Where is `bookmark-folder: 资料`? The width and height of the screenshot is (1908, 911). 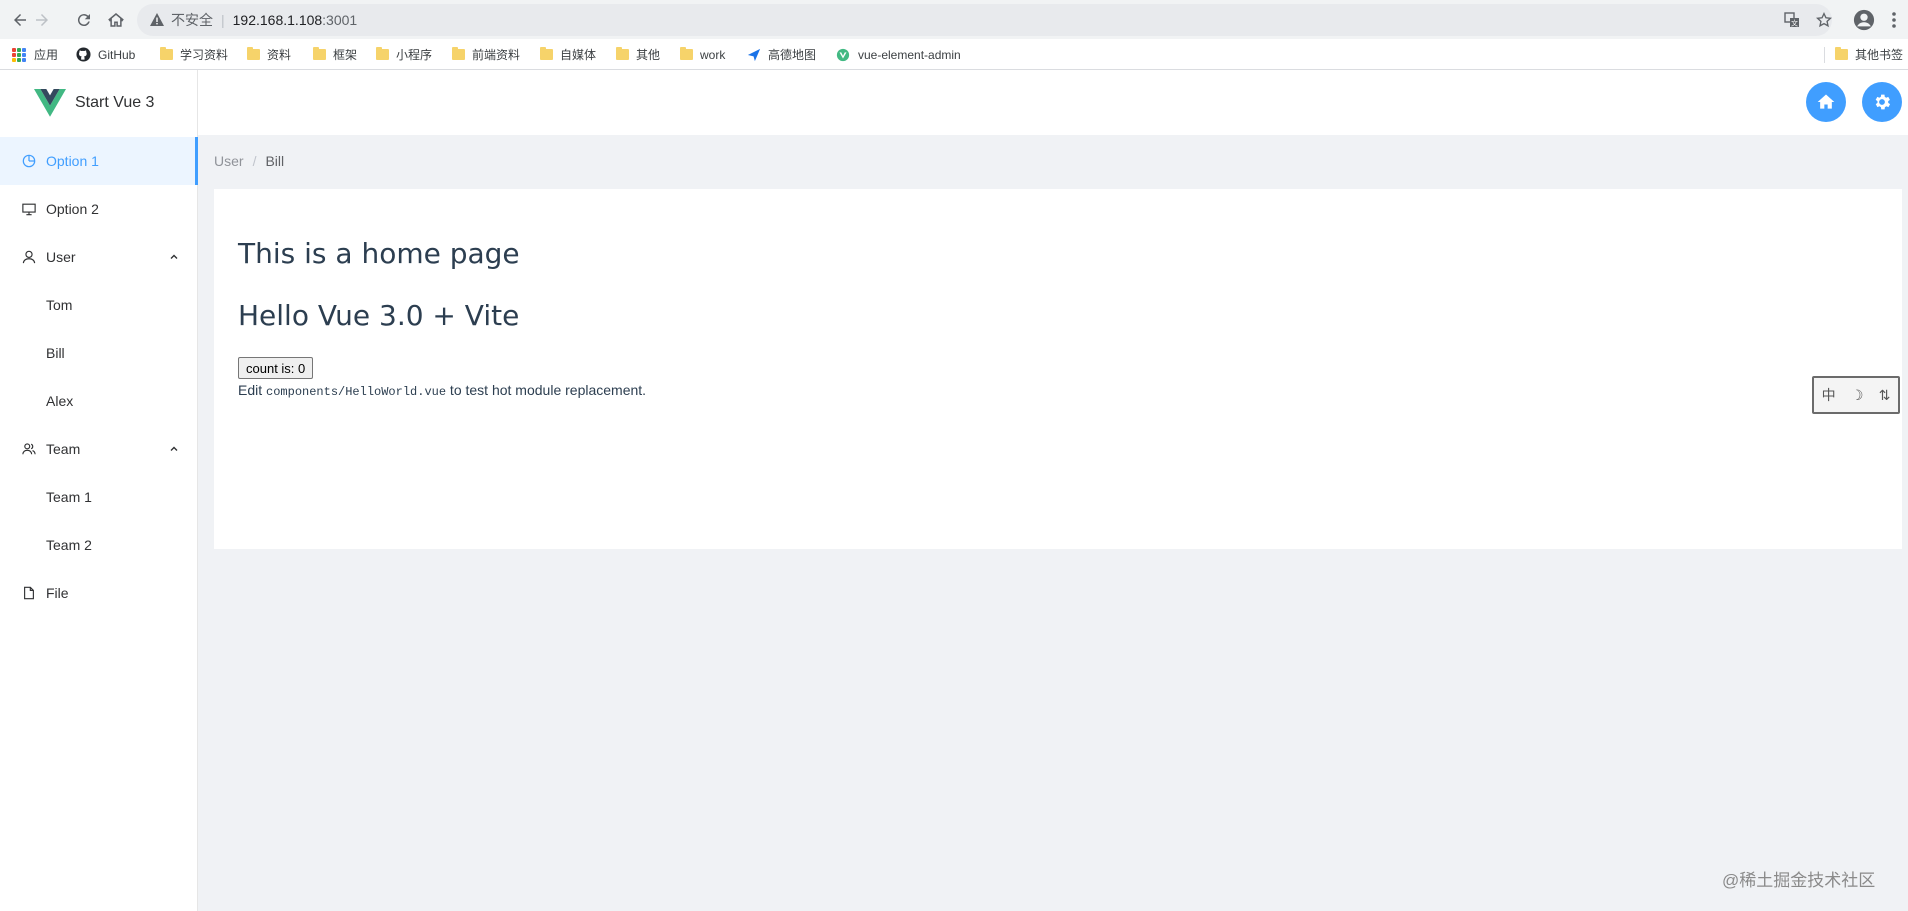 bookmark-folder: 资料 is located at coordinates (269, 54).